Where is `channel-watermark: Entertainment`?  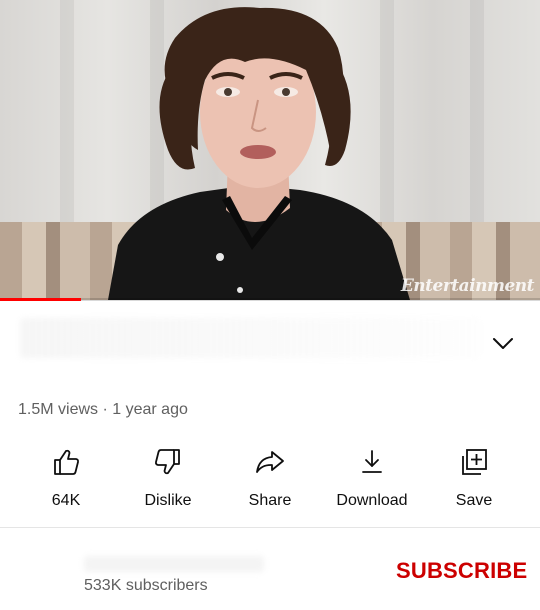 channel-watermark: Entertainment is located at coordinates (467, 286).